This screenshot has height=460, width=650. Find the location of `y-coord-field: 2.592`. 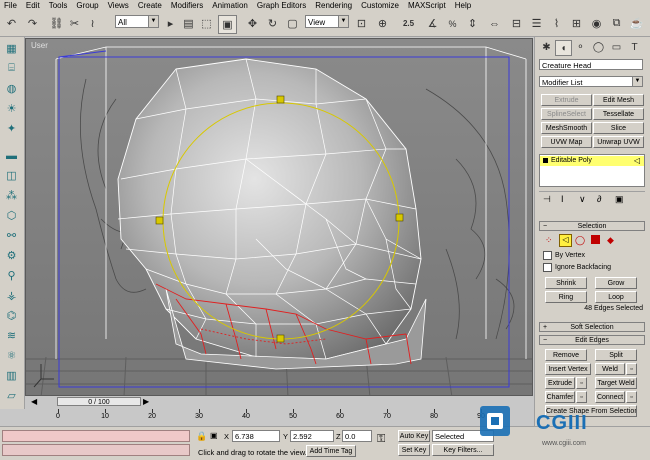

y-coord-field: 2.592 is located at coordinates (312, 436).